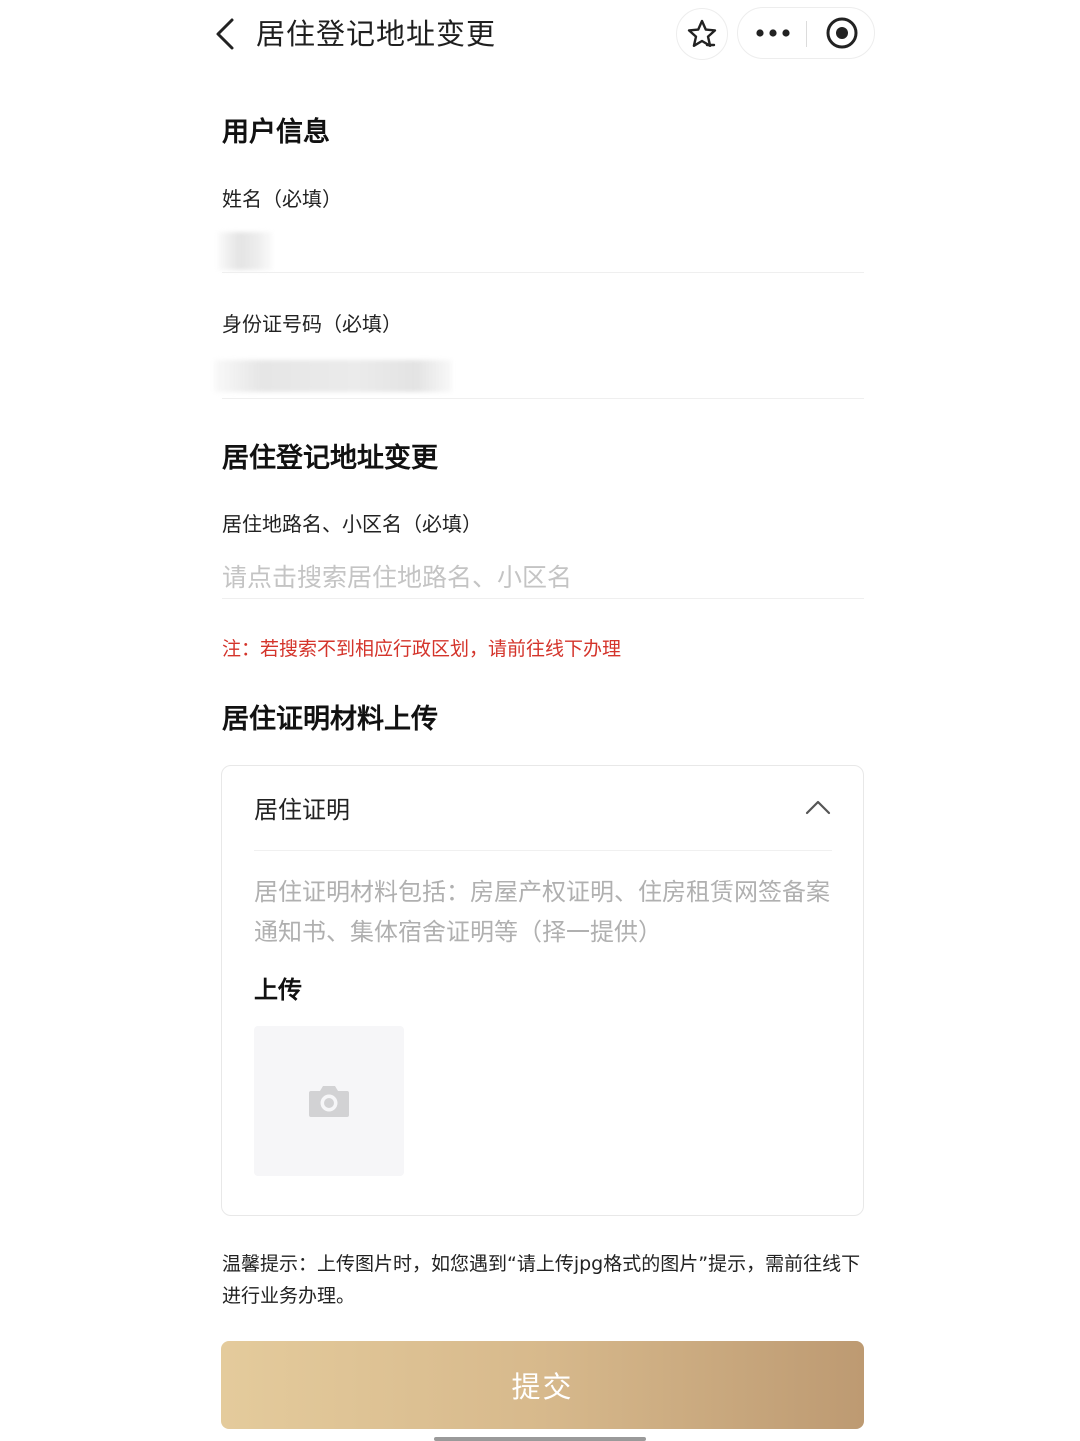 This screenshot has height=1441, width=1080. I want to click on mini-program-capsule, so click(806, 33).